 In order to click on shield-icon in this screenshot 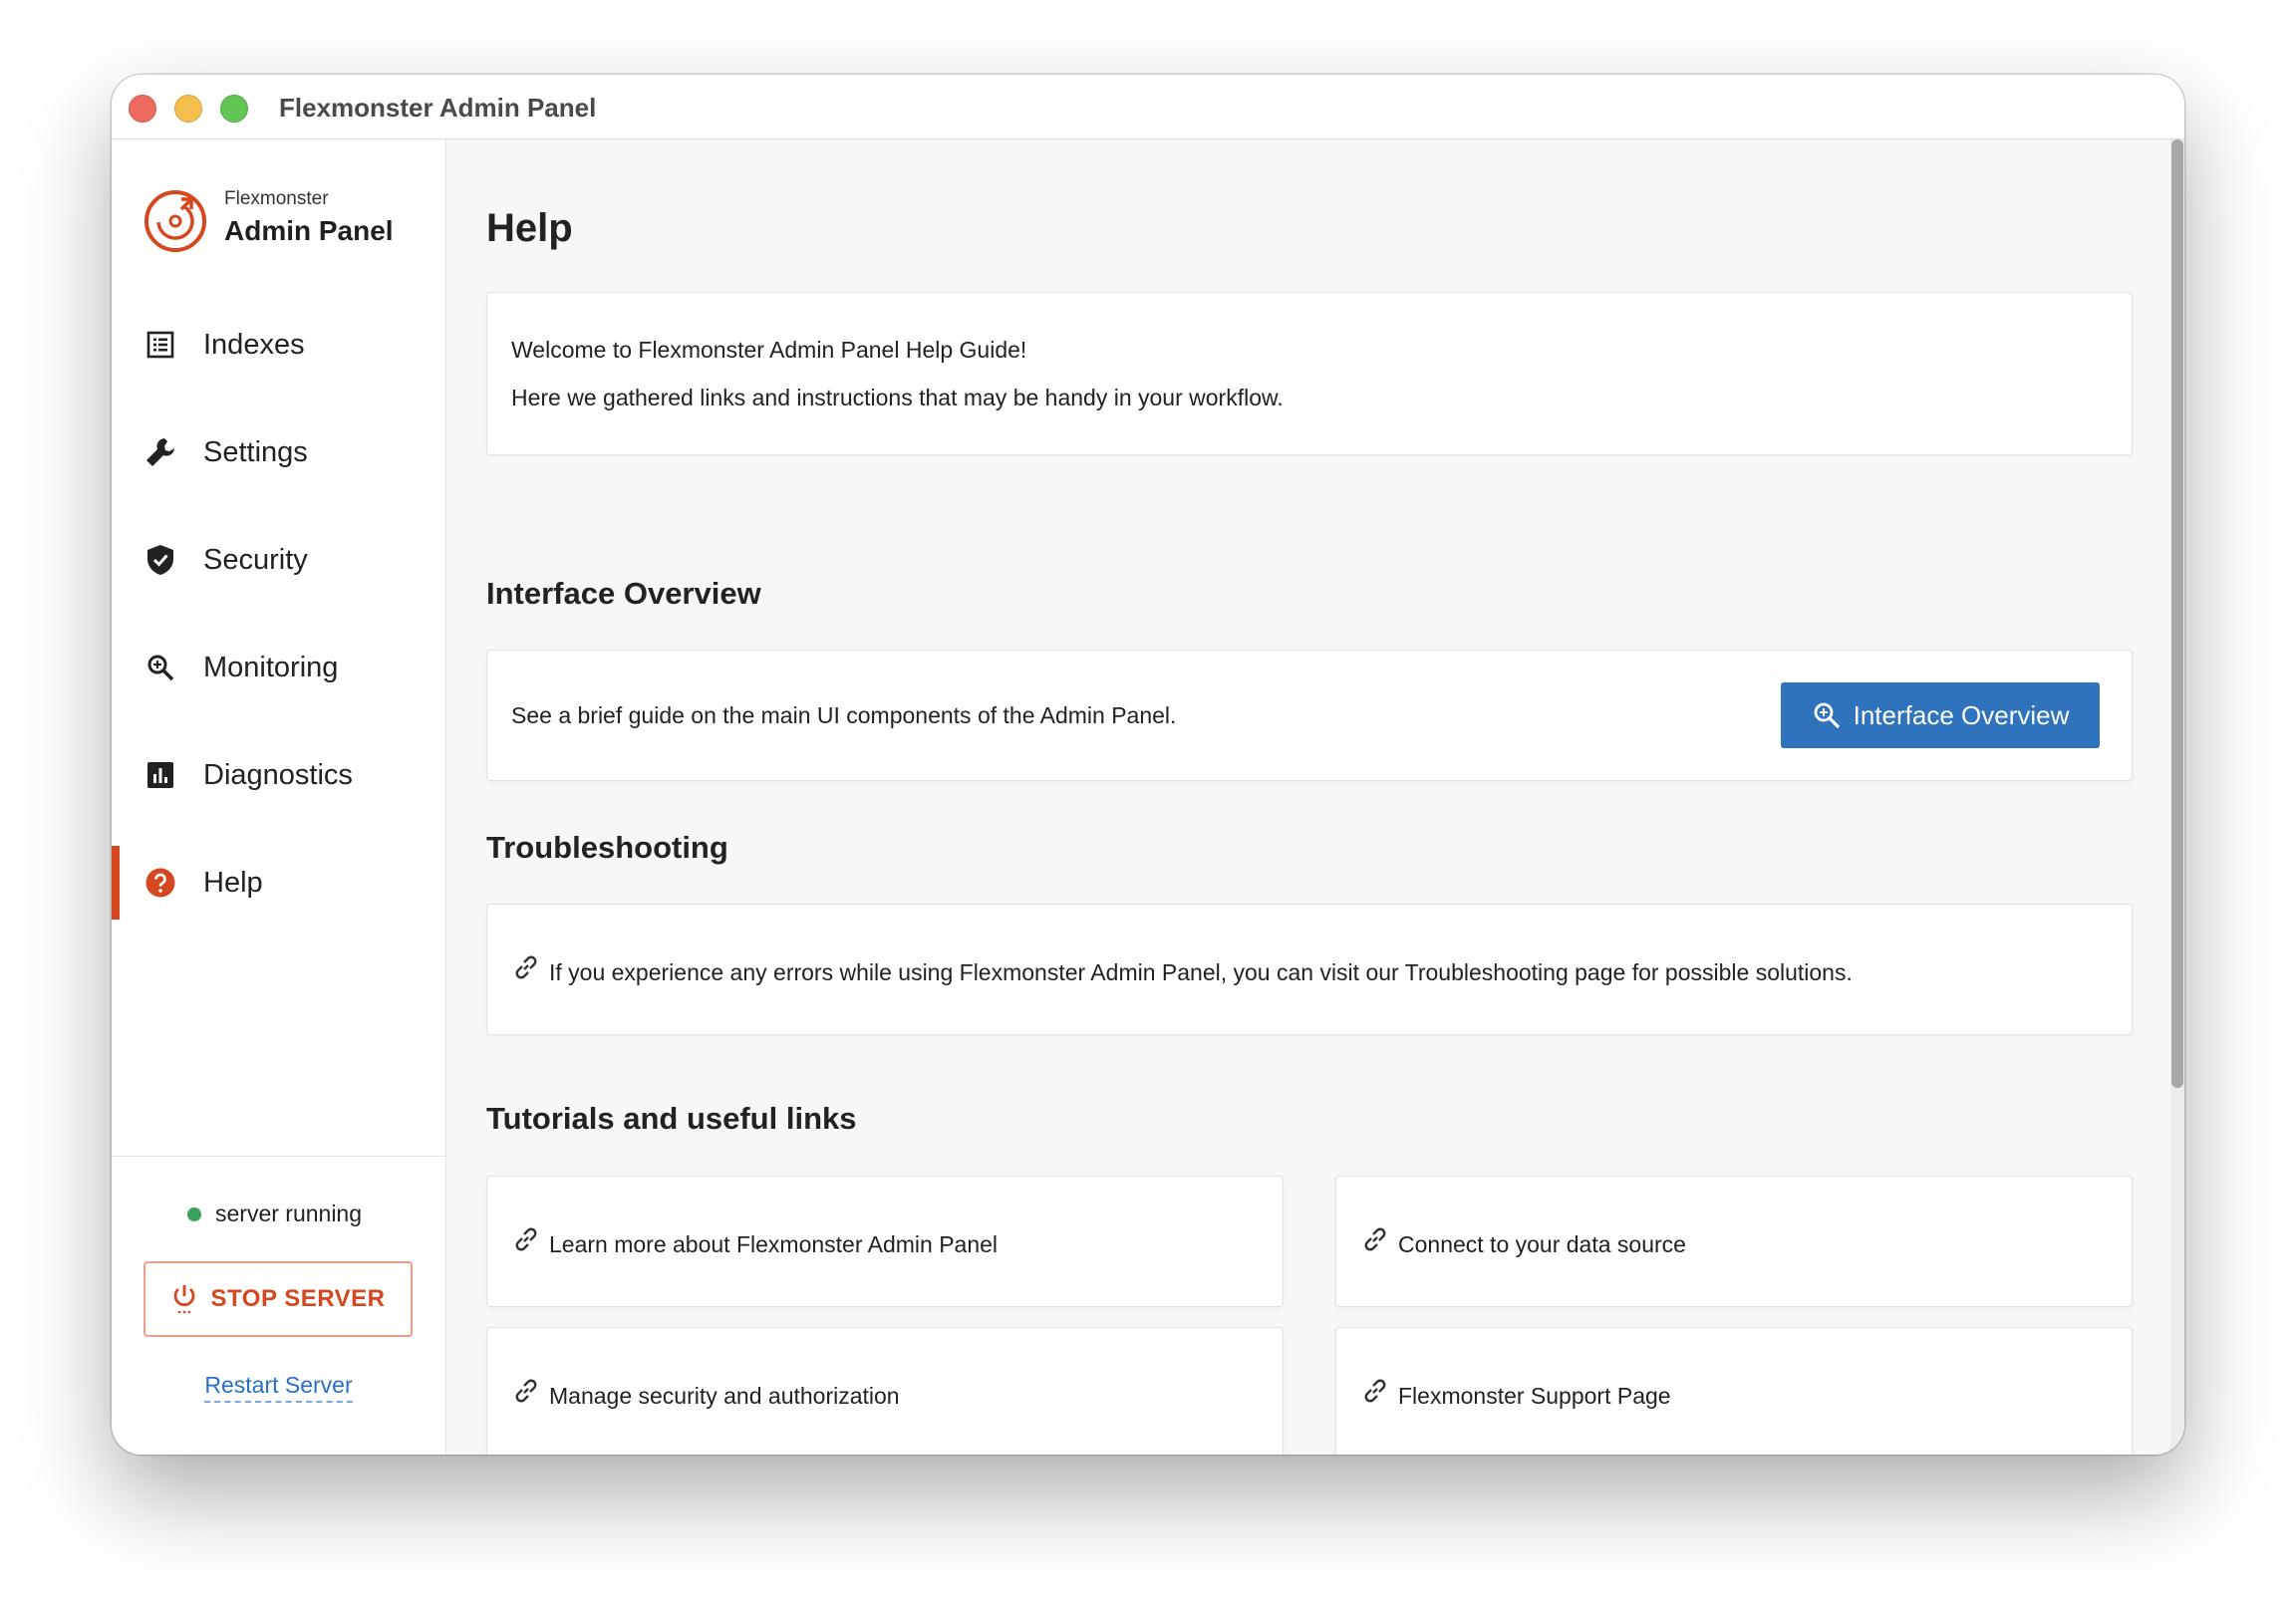, I will do `click(160, 560)`.